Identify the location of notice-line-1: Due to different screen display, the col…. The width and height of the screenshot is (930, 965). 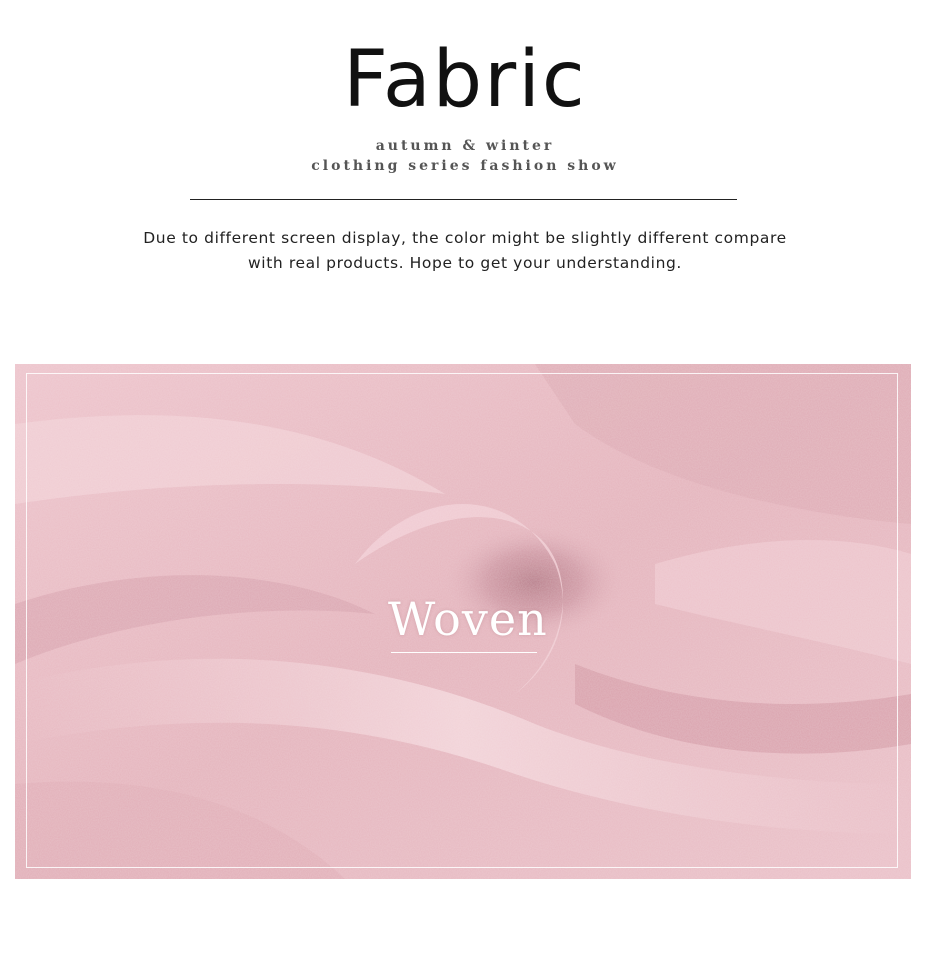
(465, 238).